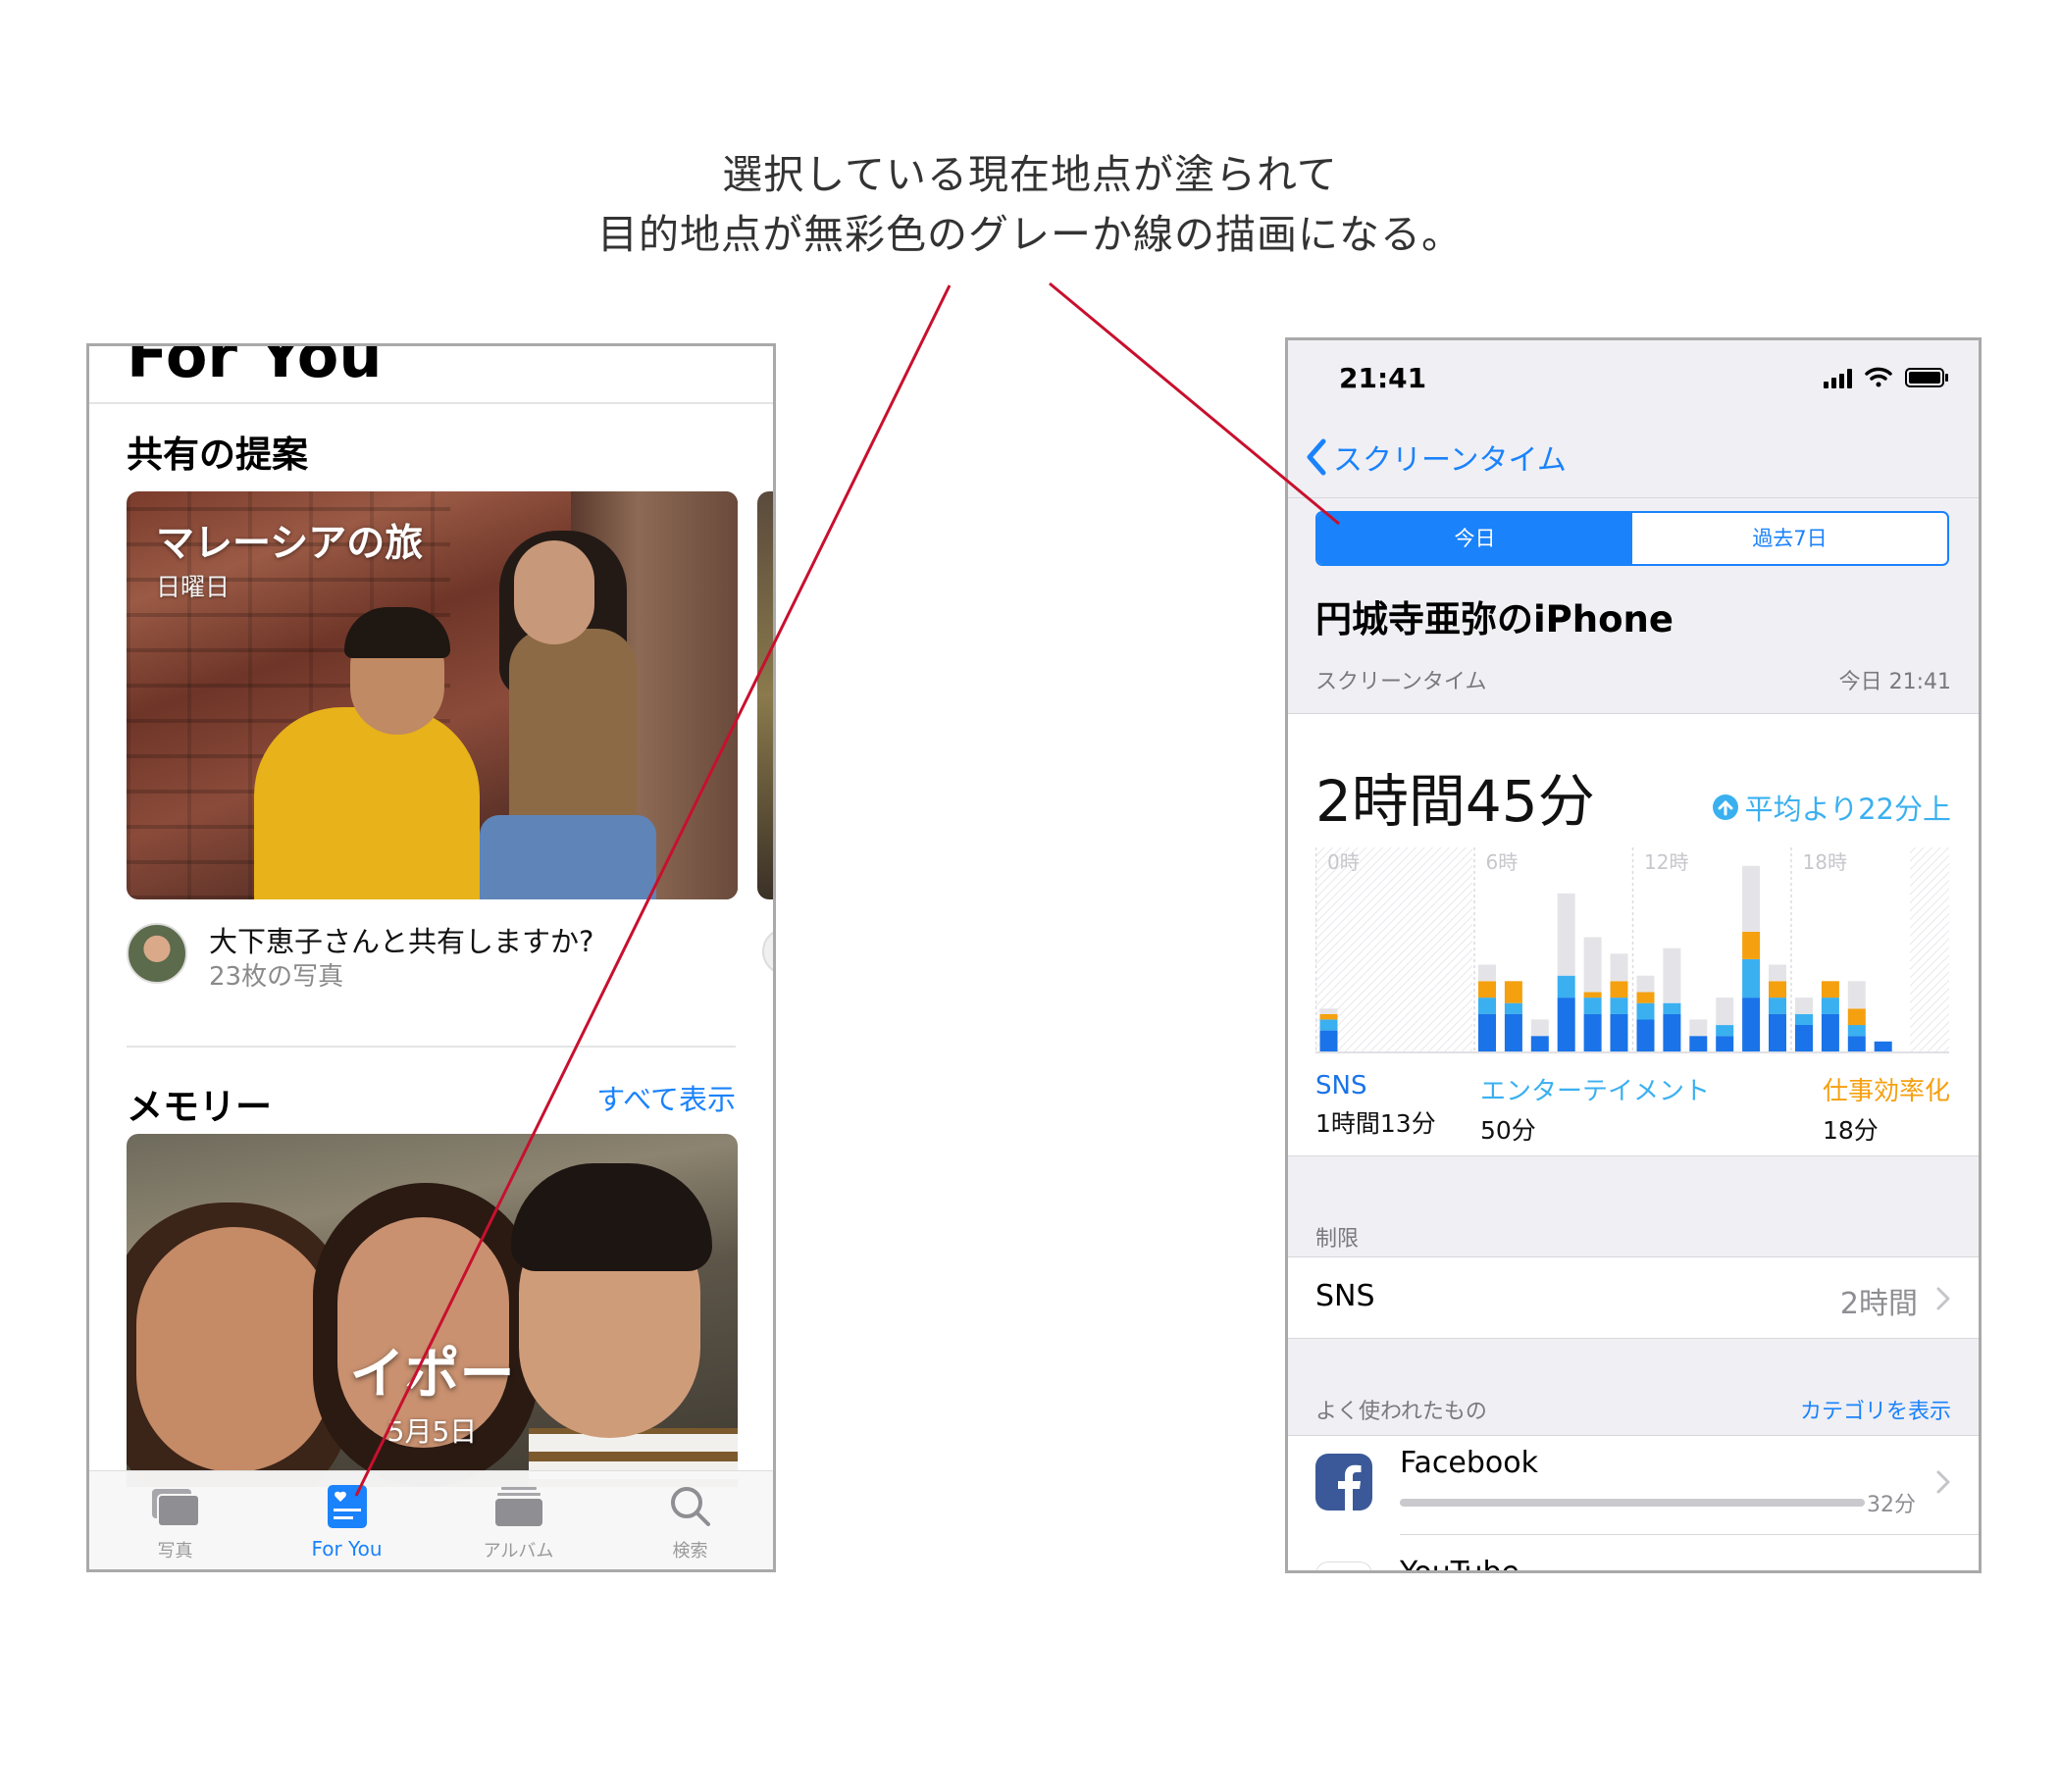 The height and width of the screenshot is (1792, 2060). What do you see at coordinates (1474, 538) in the screenshot?
I see `segment-today: 今日` at bounding box center [1474, 538].